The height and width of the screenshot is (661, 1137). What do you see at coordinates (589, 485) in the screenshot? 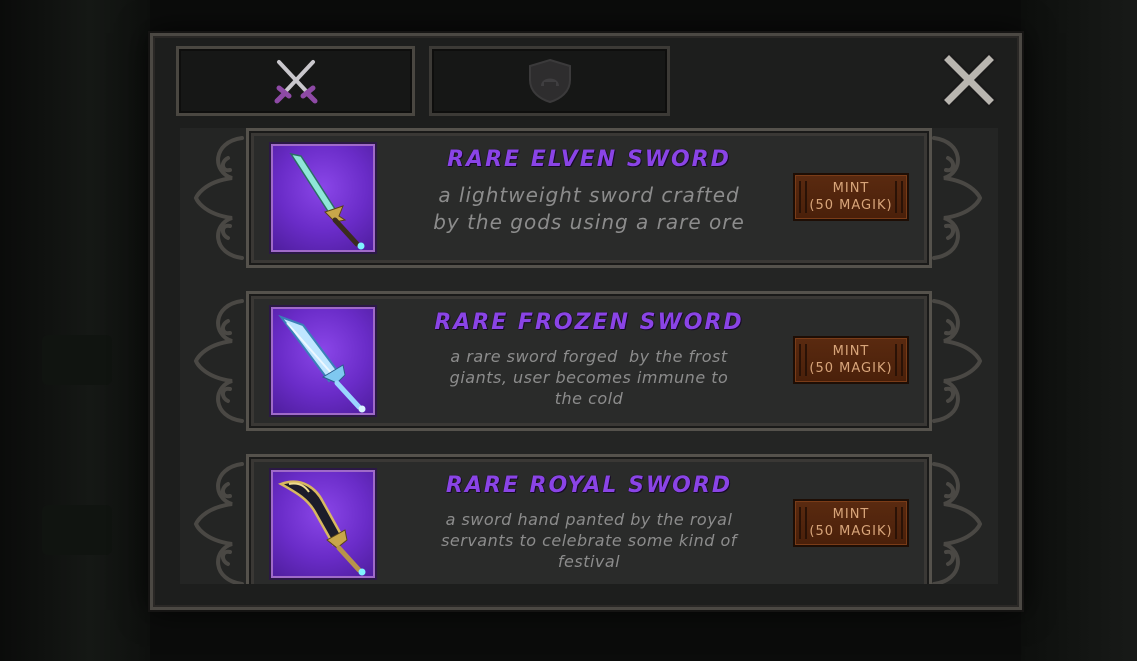
I see `item-title: RARE ROYAL SWORD` at bounding box center [589, 485].